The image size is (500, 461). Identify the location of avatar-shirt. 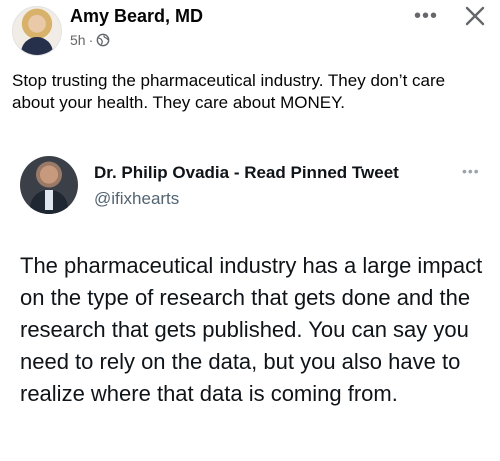
(49, 200).